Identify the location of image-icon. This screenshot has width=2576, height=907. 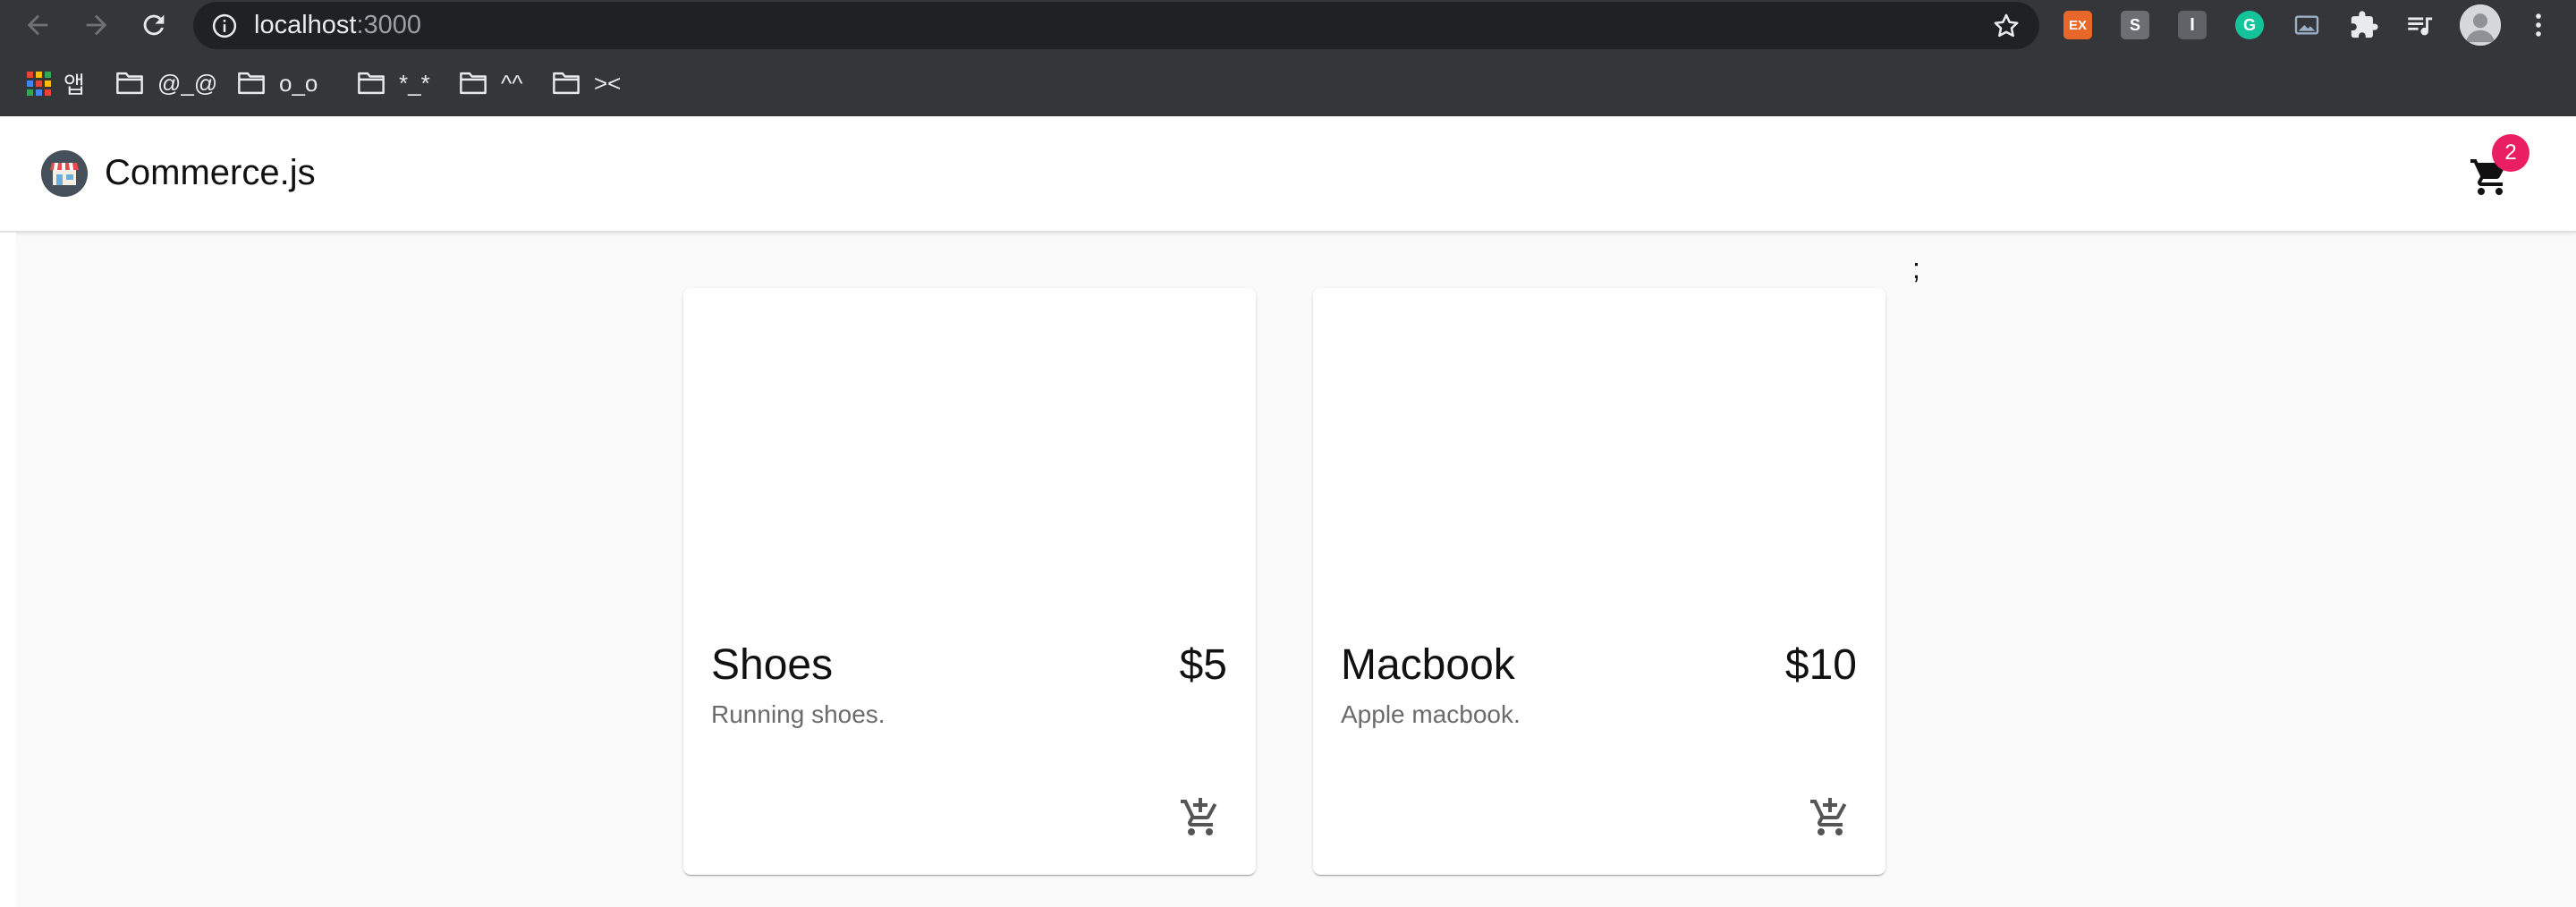
(2306, 25).